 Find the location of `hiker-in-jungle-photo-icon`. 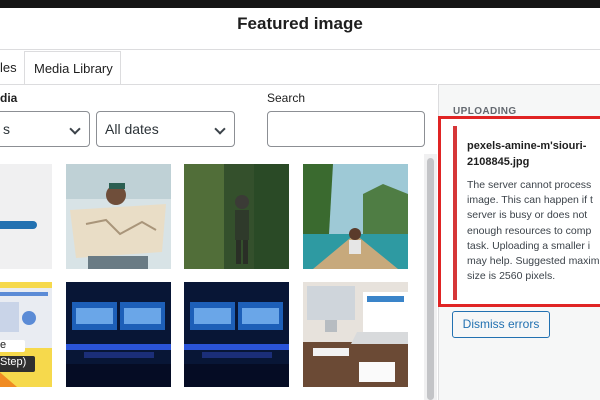

hiker-in-jungle-photo-icon is located at coordinates (236, 216).